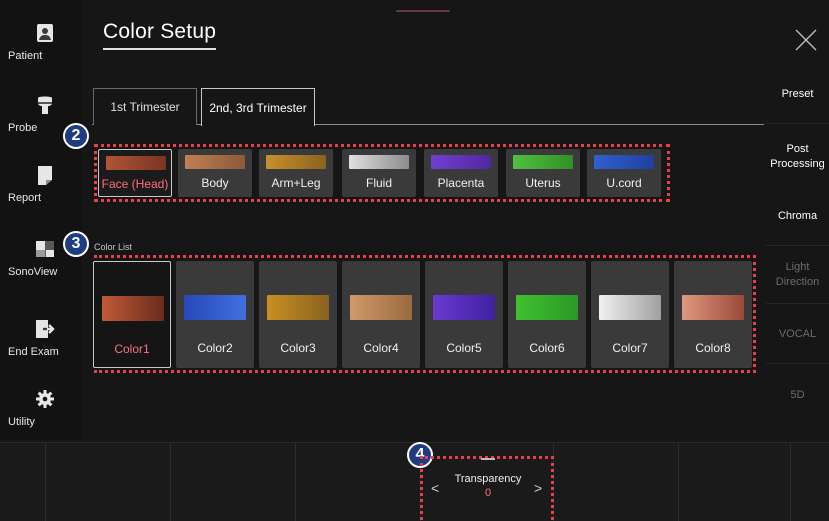 Image resolution: width=829 pixels, height=521 pixels. Describe the element at coordinates (33, 272) in the screenshot. I see `sidebar-item-label: SonoView` at that location.